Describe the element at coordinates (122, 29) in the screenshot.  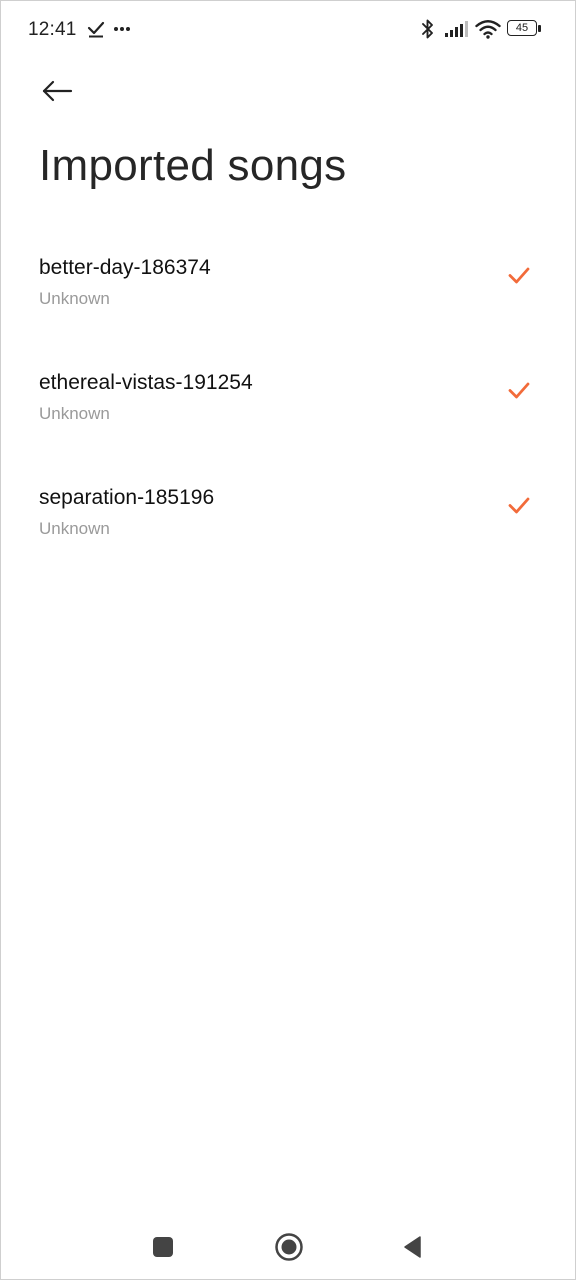
I see `more-dots-icon` at that location.